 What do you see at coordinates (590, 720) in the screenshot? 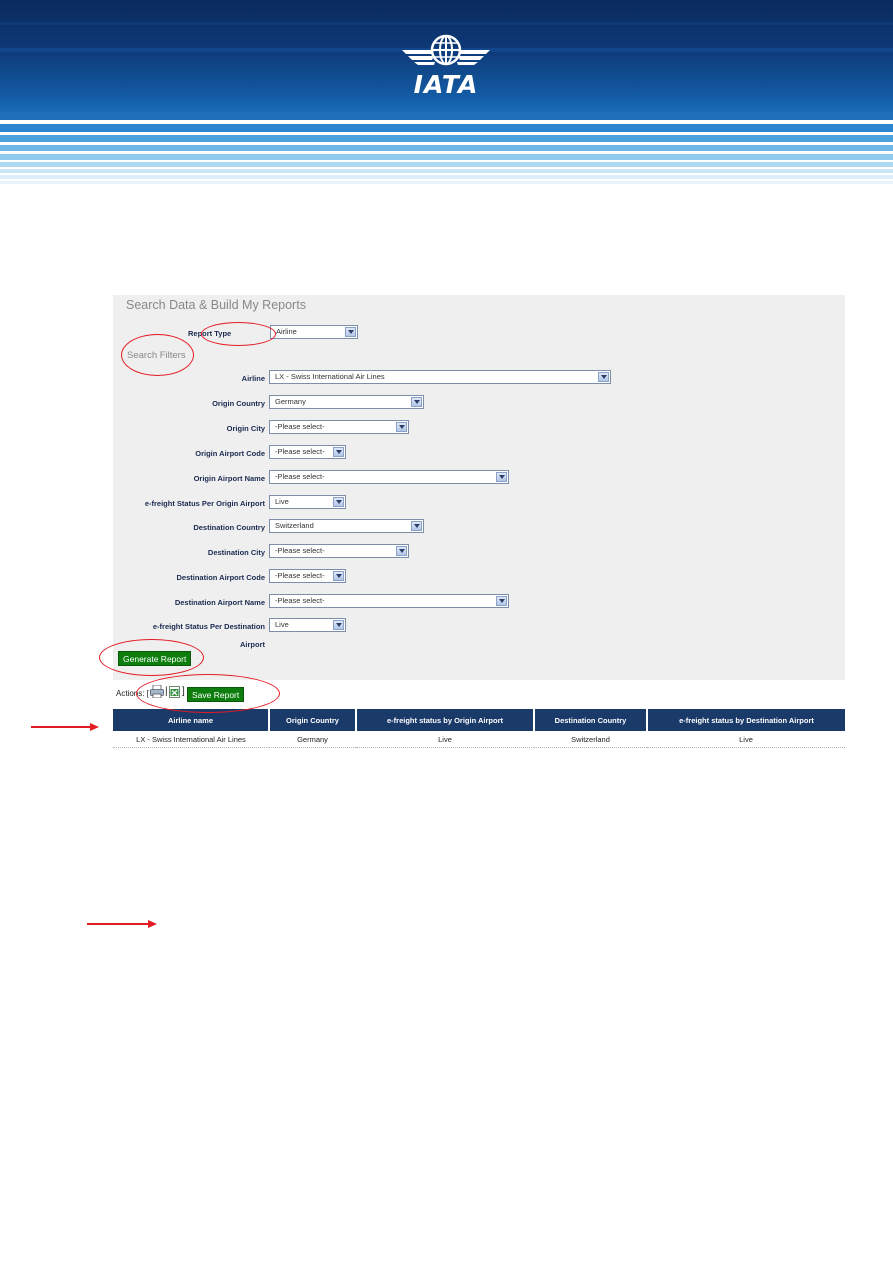
I see `column-header-destination-country: Destination Country` at bounding box center [590, 720].